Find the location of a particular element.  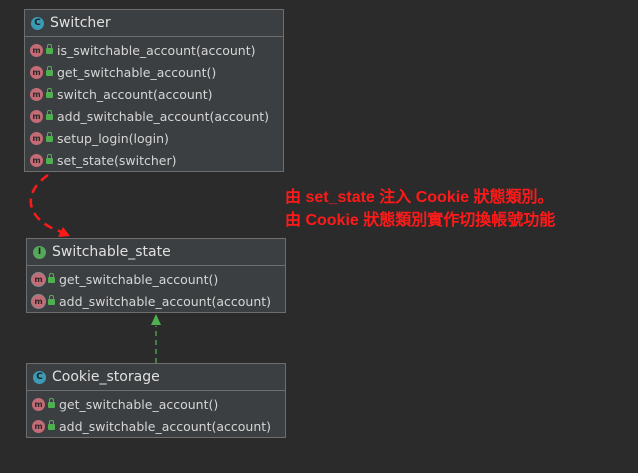

class-title: Switcher is located at coordinates (80, 23).